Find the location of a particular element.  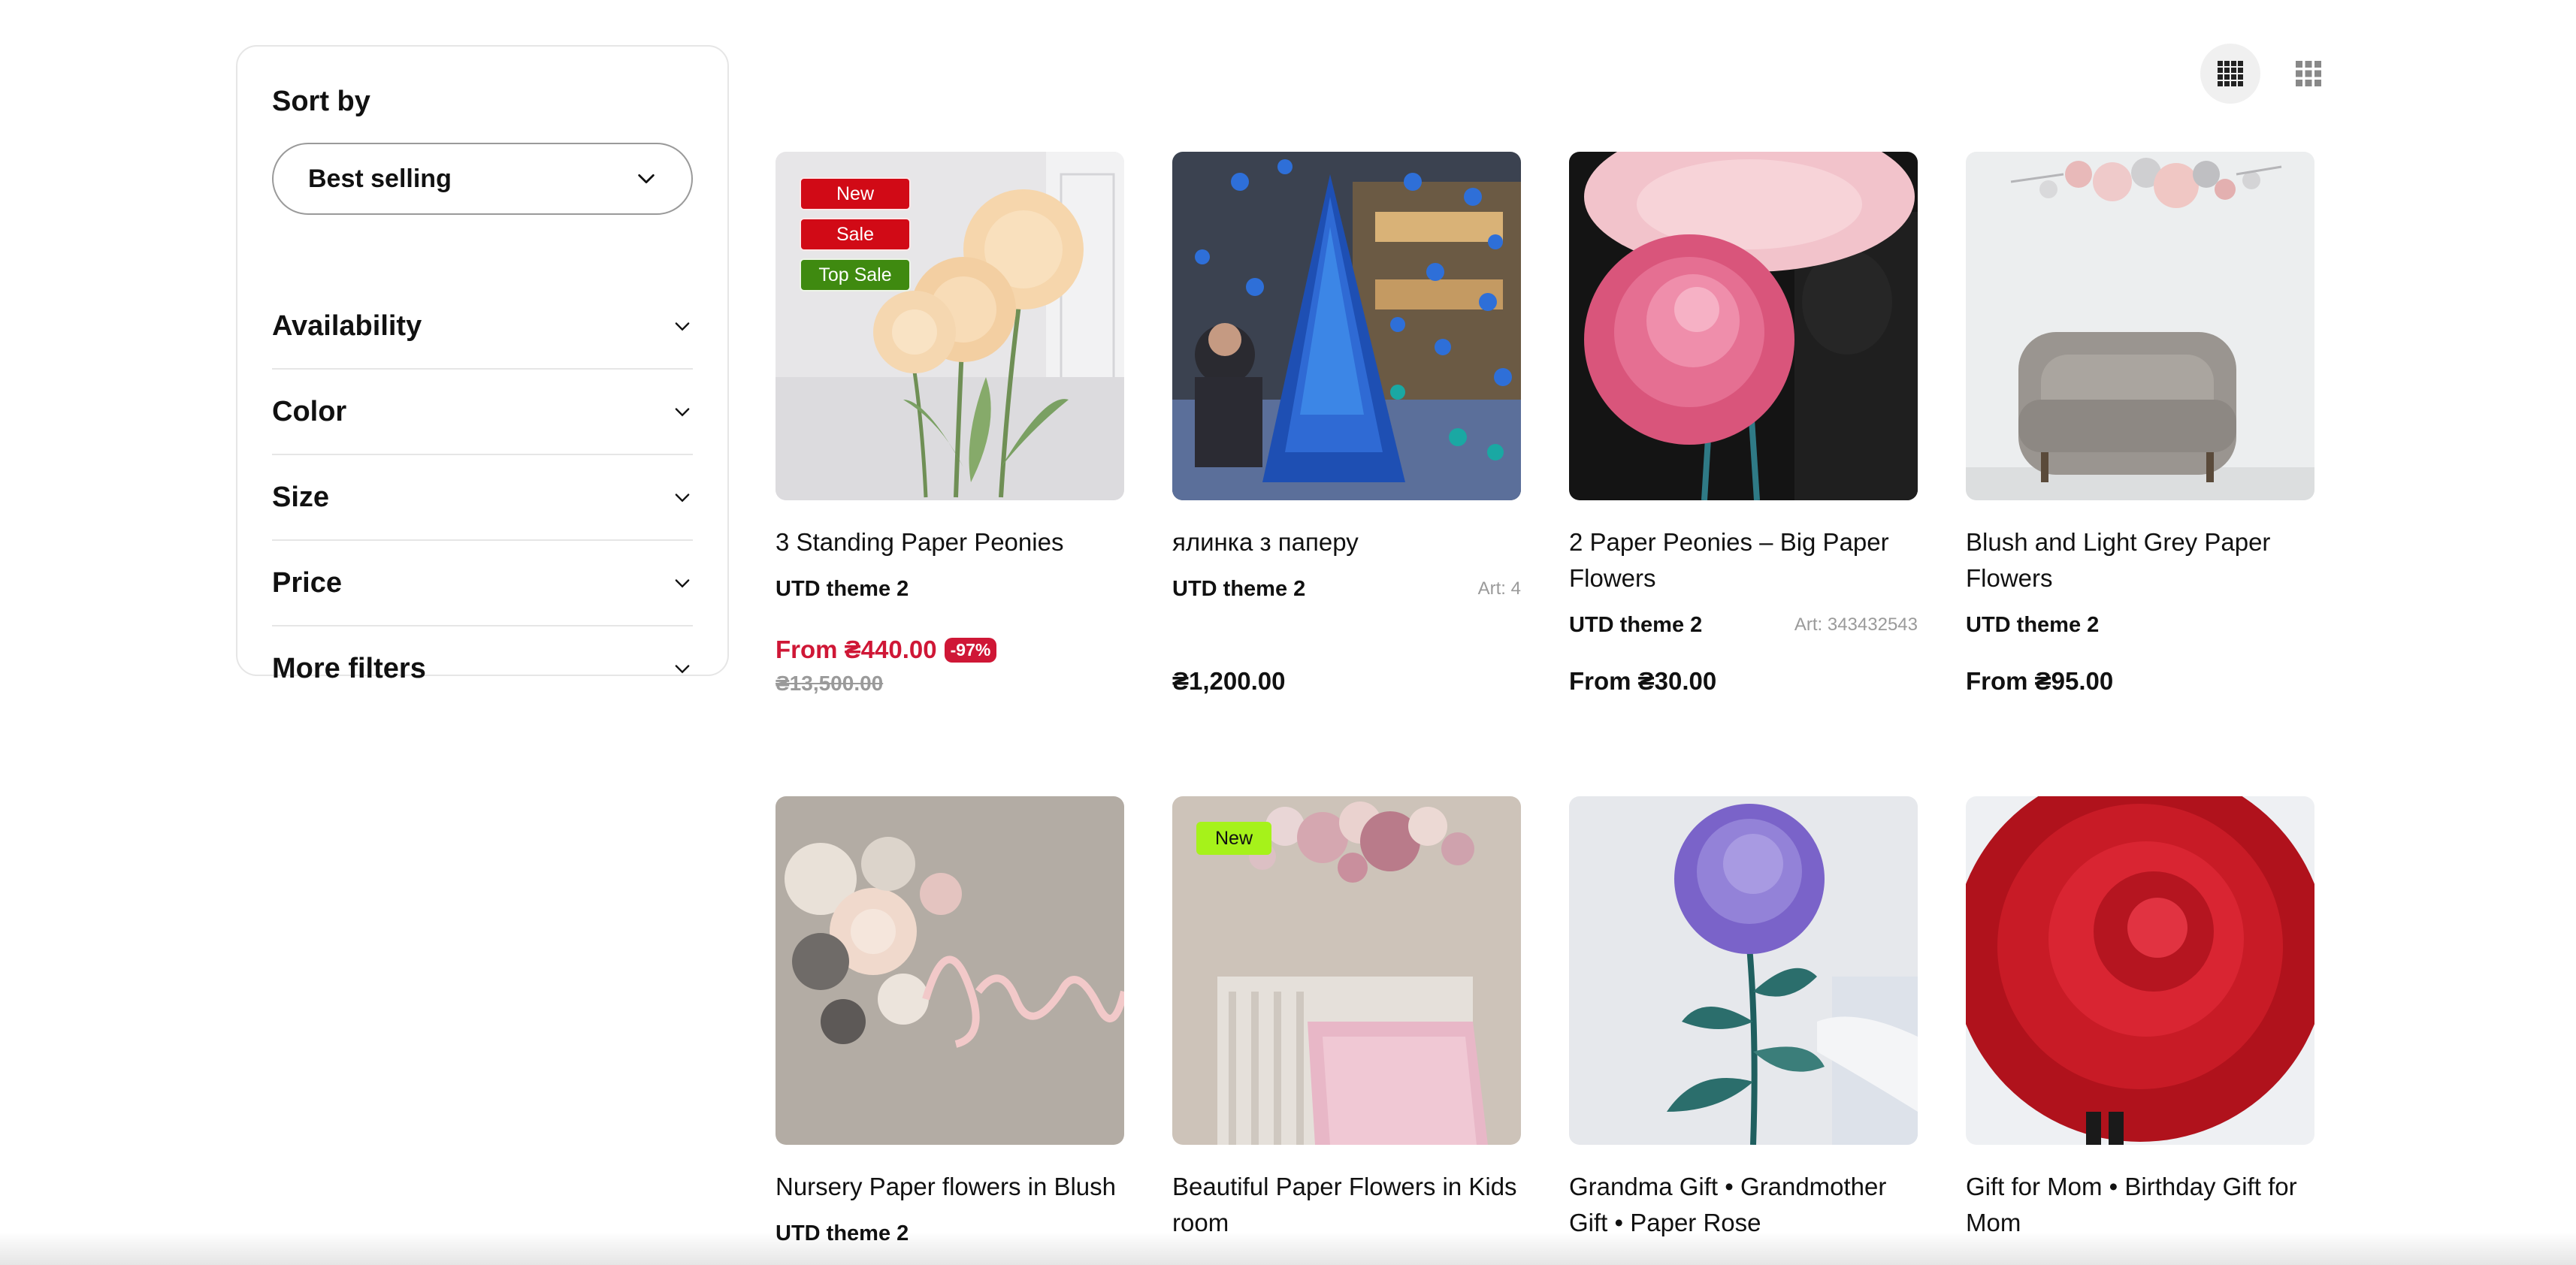

product-article: Art: 4 is located at coordinates (1499, 588).